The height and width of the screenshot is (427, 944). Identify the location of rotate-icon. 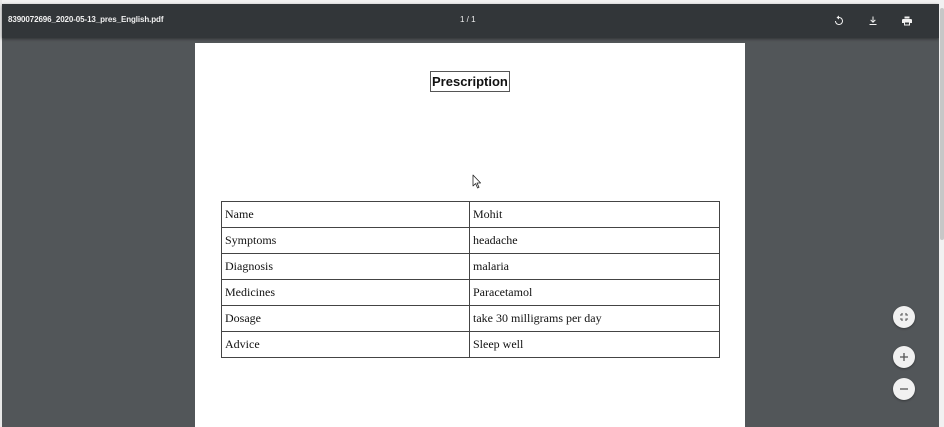
(839, 20).